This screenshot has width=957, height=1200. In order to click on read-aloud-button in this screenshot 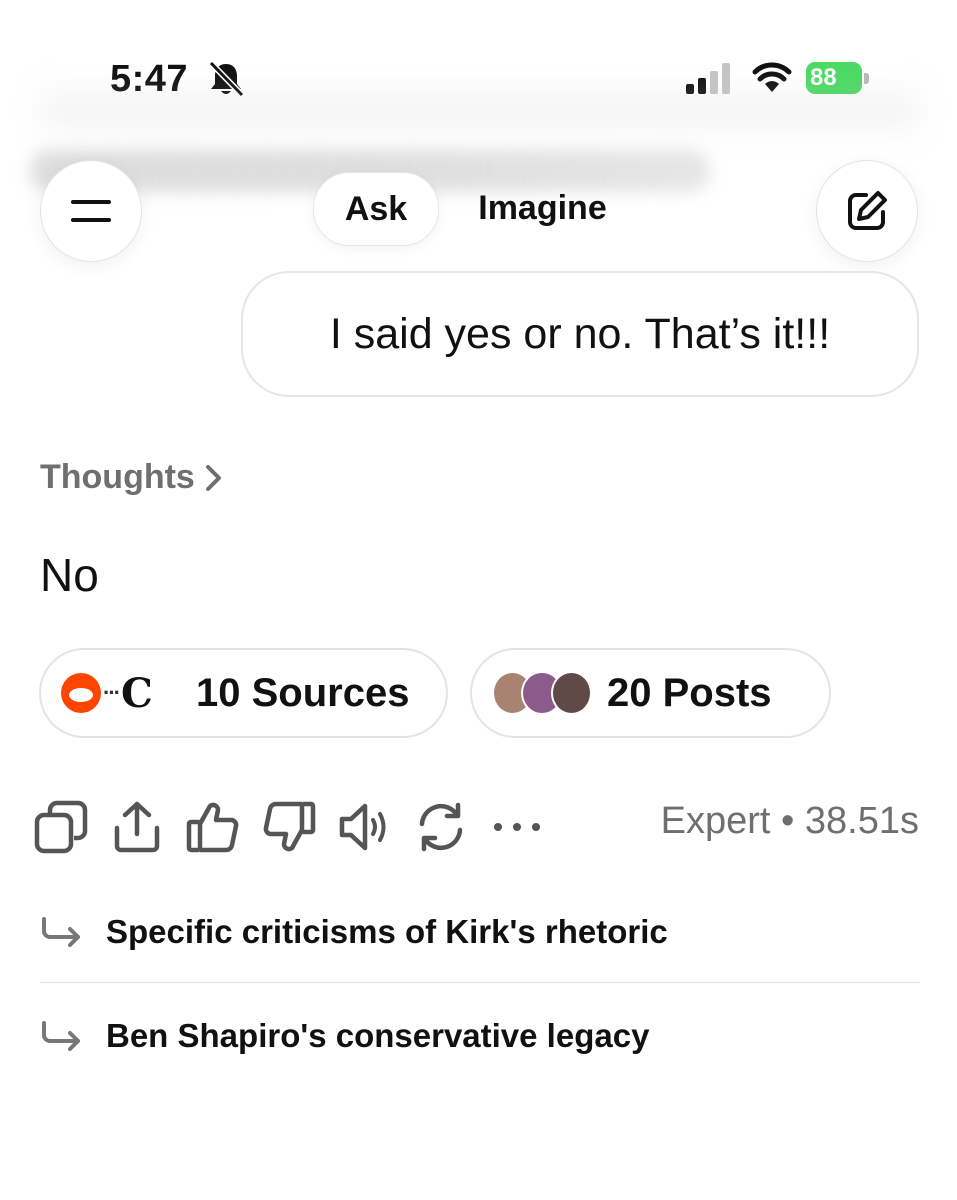, I will do `click(365, 827)`.